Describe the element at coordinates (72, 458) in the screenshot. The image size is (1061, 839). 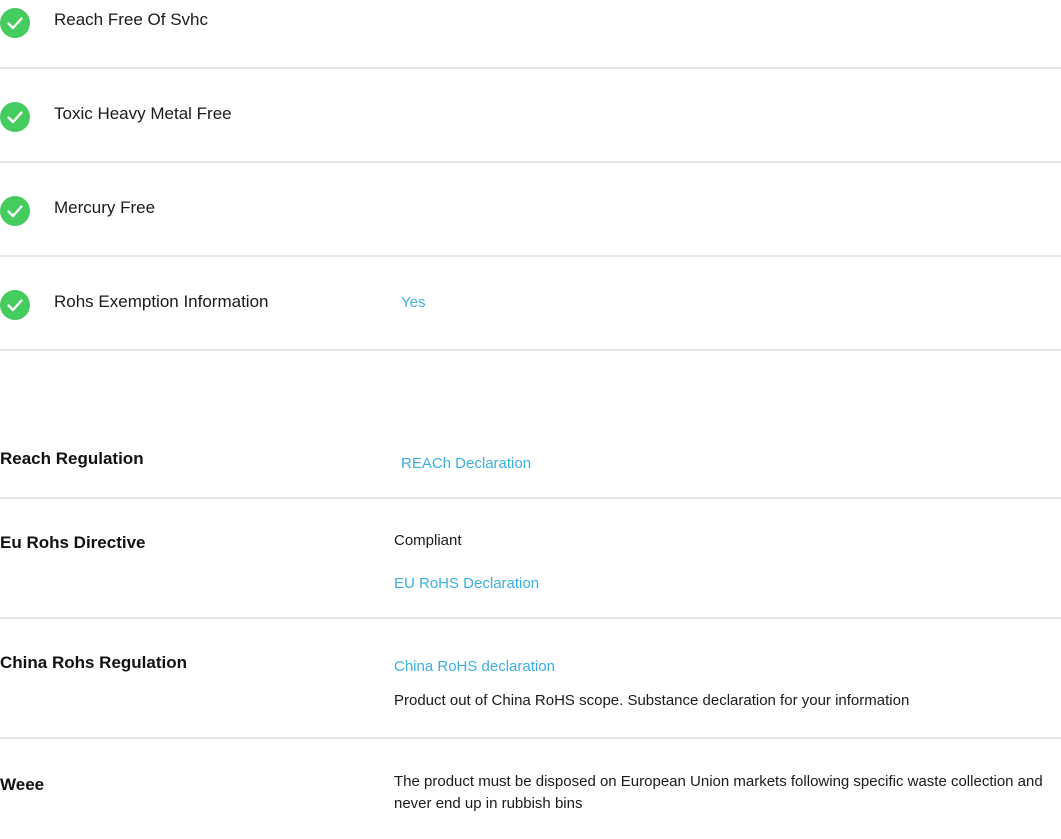
I see `reach-regulation-label: Reach Regulation` at that location.